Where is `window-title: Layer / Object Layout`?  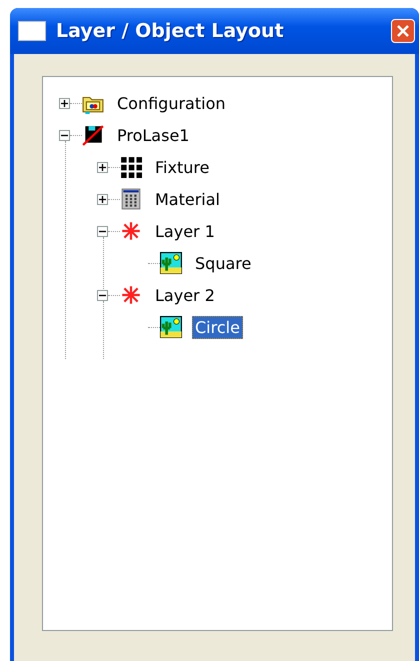
window-title: Layer / Object Layout is located at coordinates (170, 31).